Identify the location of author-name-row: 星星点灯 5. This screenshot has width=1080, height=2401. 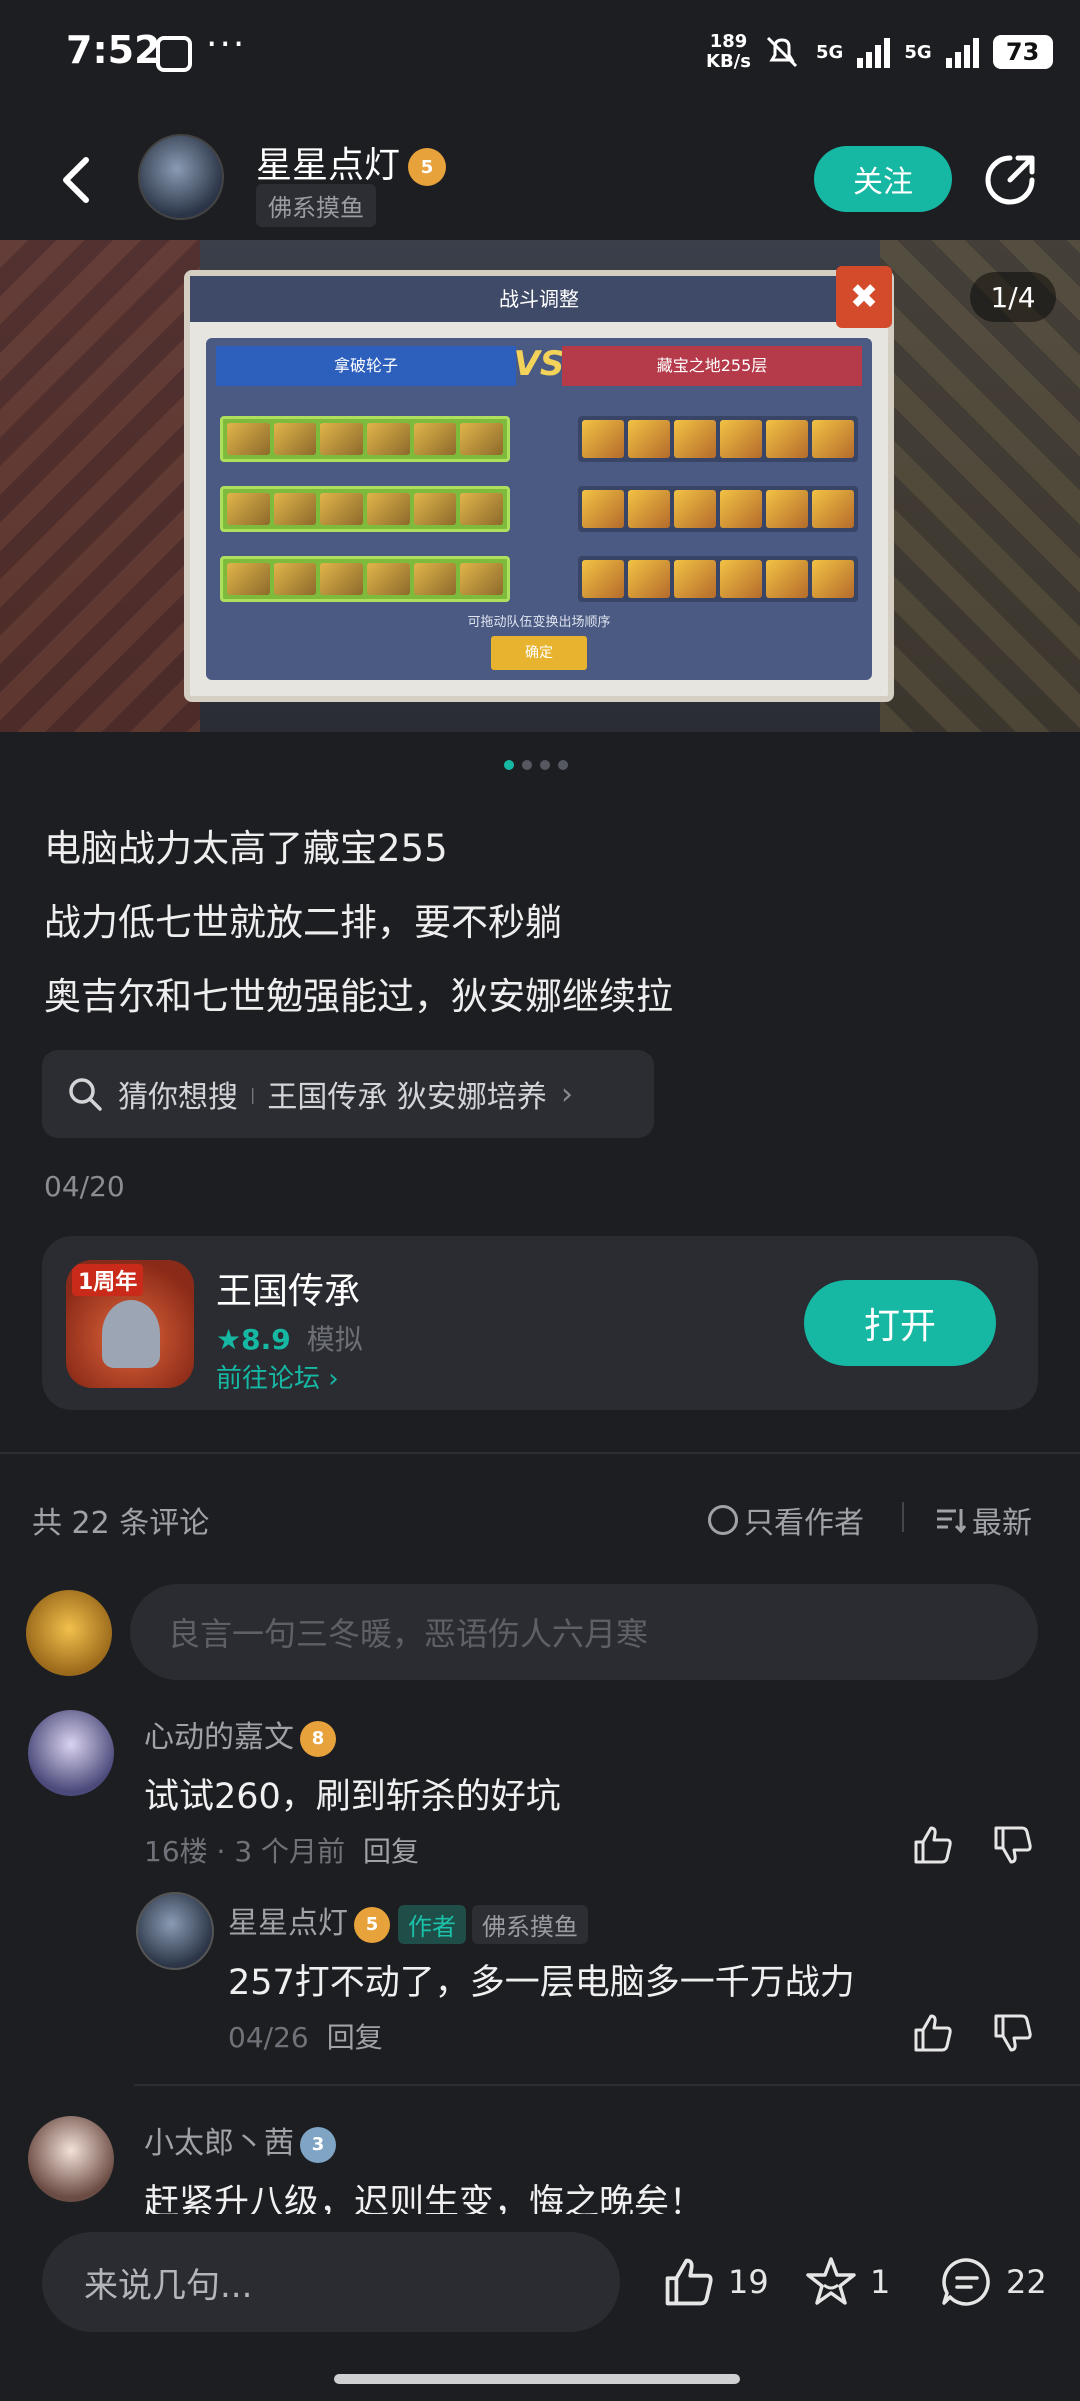
(351, 162).